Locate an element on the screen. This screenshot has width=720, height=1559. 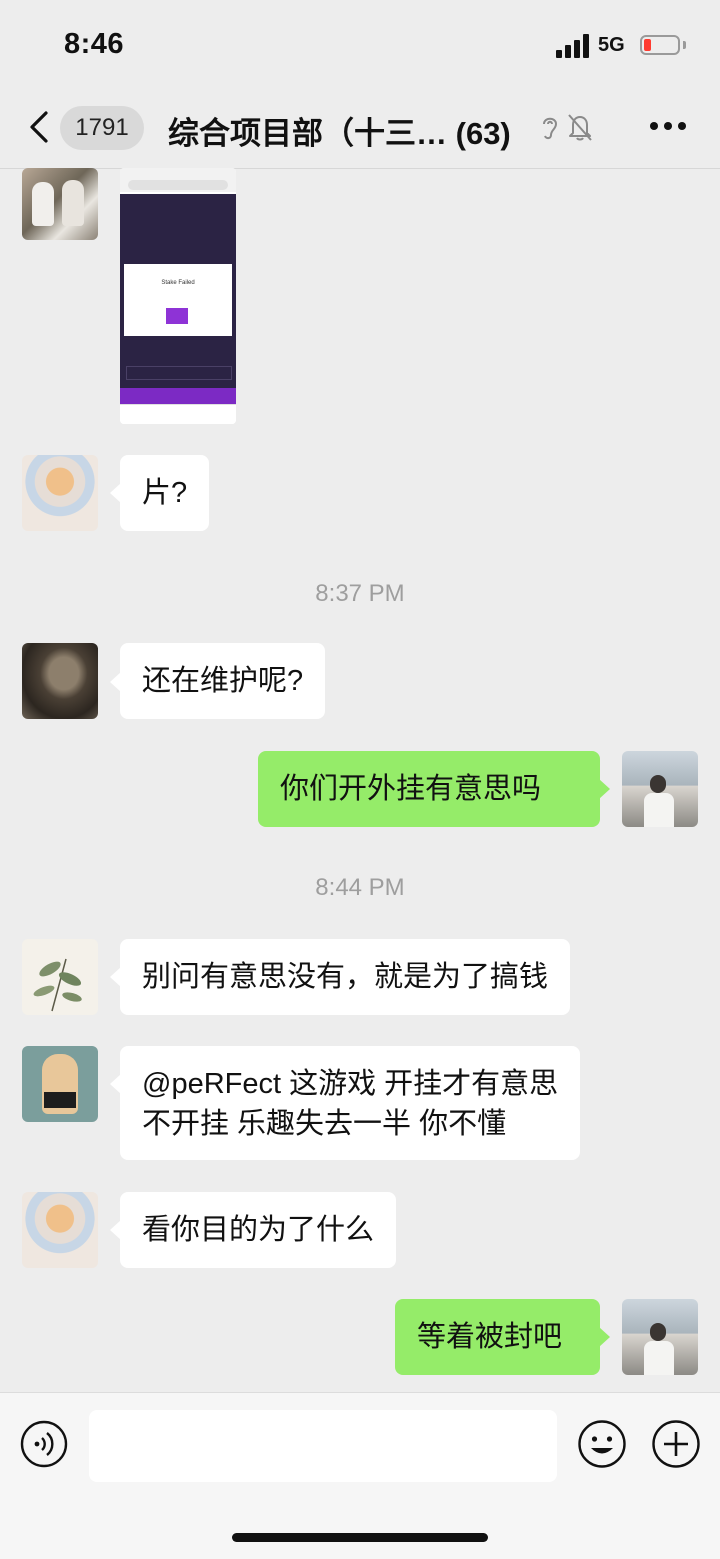
voice-icon is located at coordinates (44, 1444).